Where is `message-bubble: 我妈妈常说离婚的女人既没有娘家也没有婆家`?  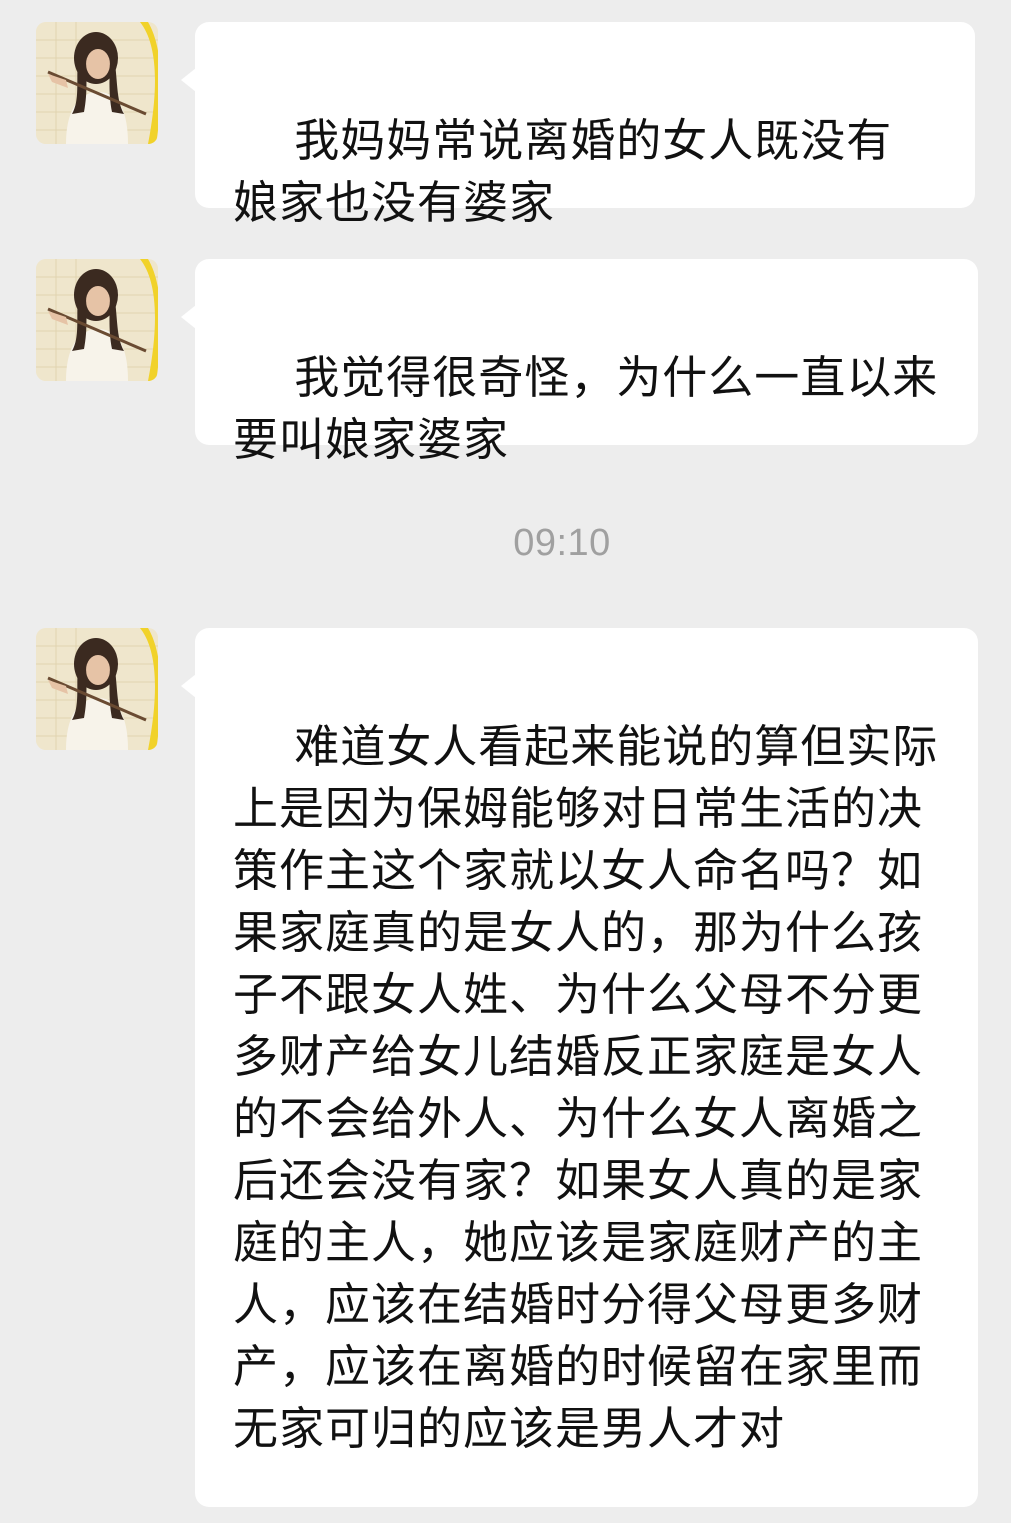
message-bubble: 我妈妈常说离婚的女人既没有娘家也没有婆家 is located at coordinates (578, 125).